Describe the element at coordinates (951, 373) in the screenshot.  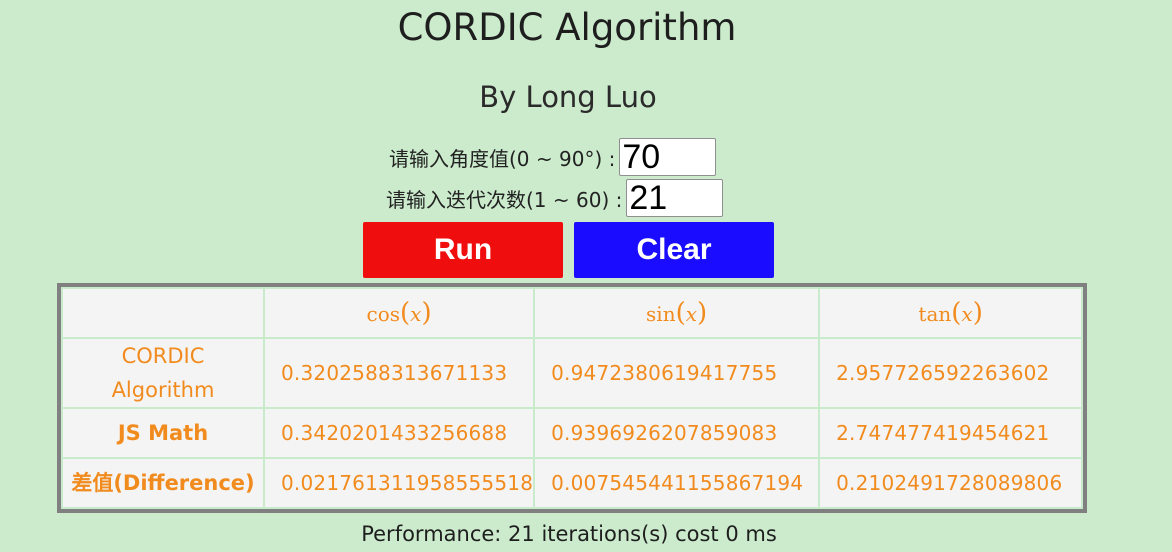
I see `cordic-tan-value: 2.957726592263602` at that location.